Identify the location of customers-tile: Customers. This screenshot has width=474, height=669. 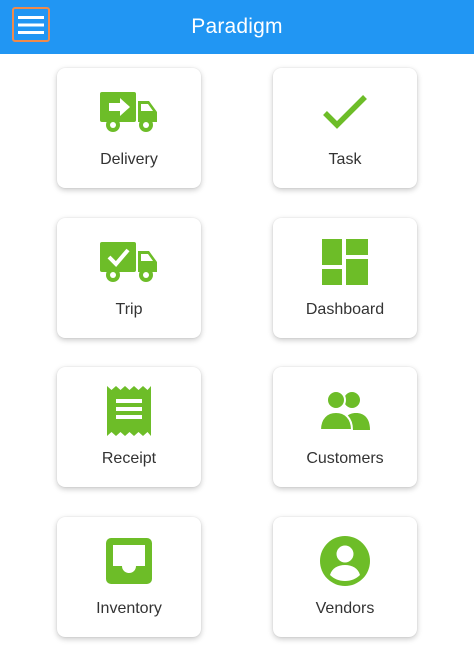
(345, 427).